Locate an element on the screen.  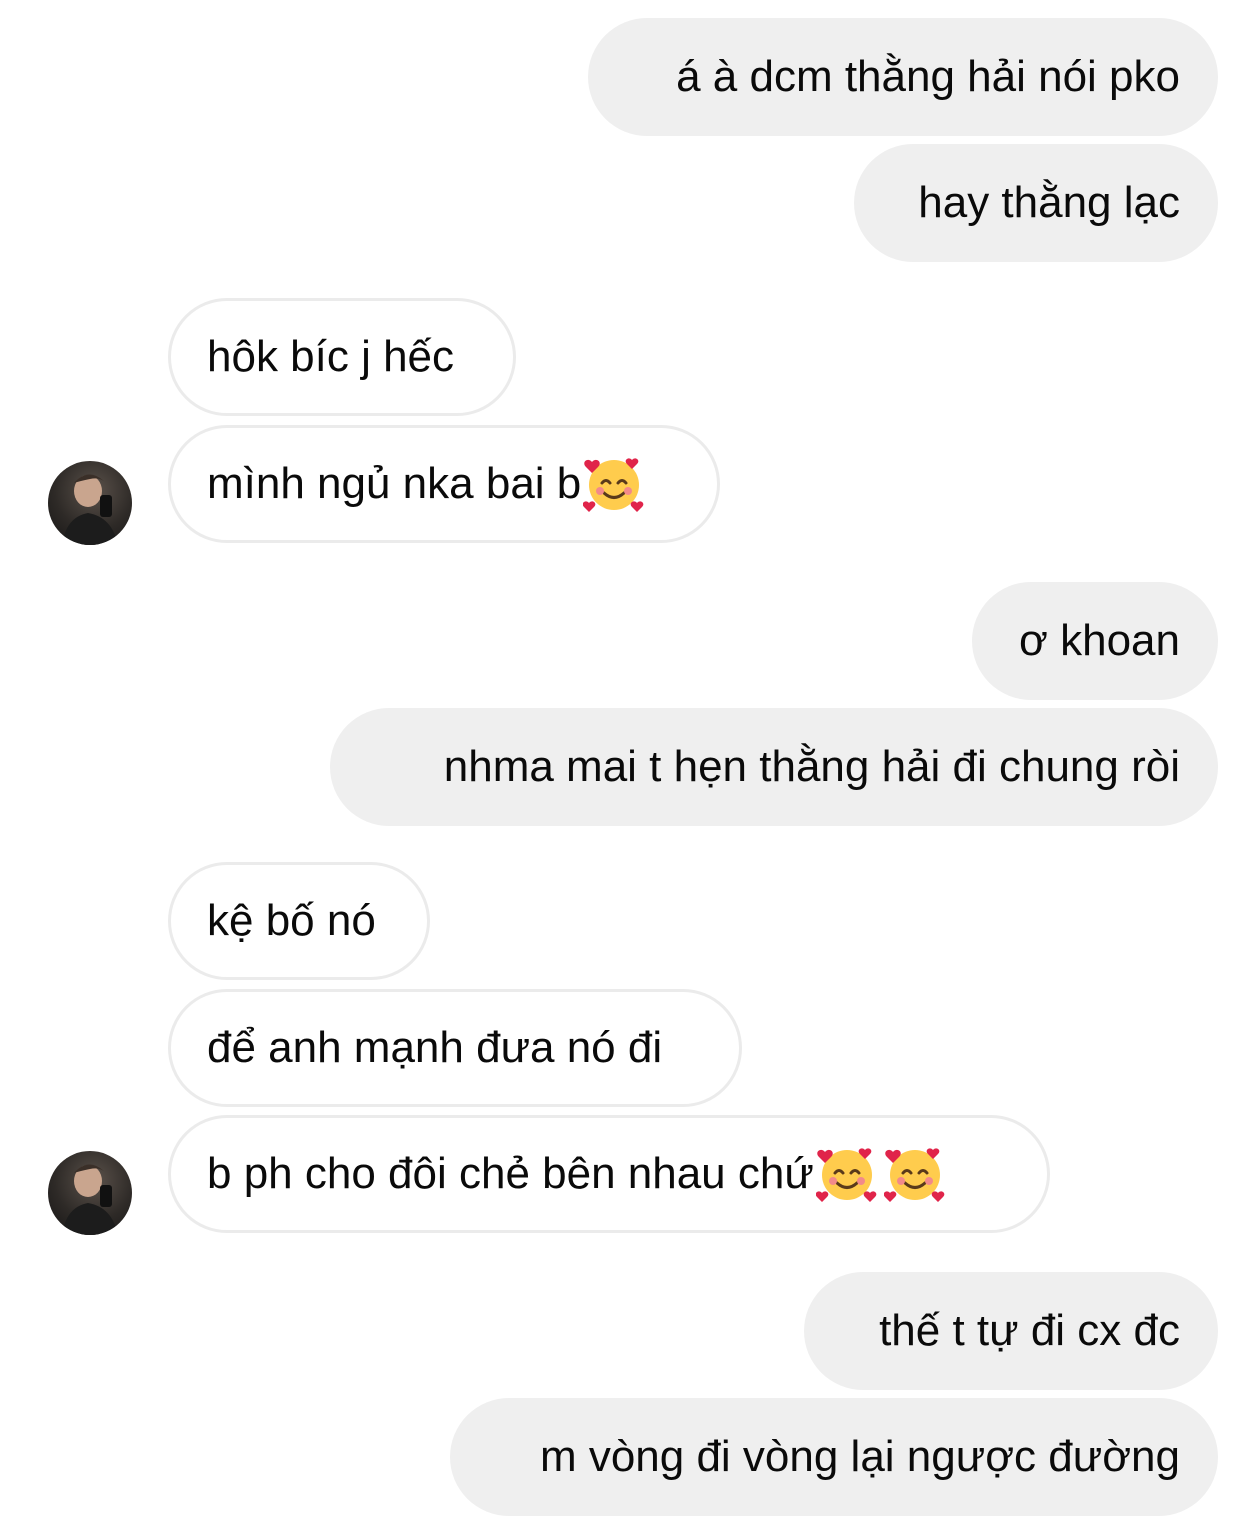
message-text: m vòng đi vòng lại ngược đường is located at coordinates (859, 1456).